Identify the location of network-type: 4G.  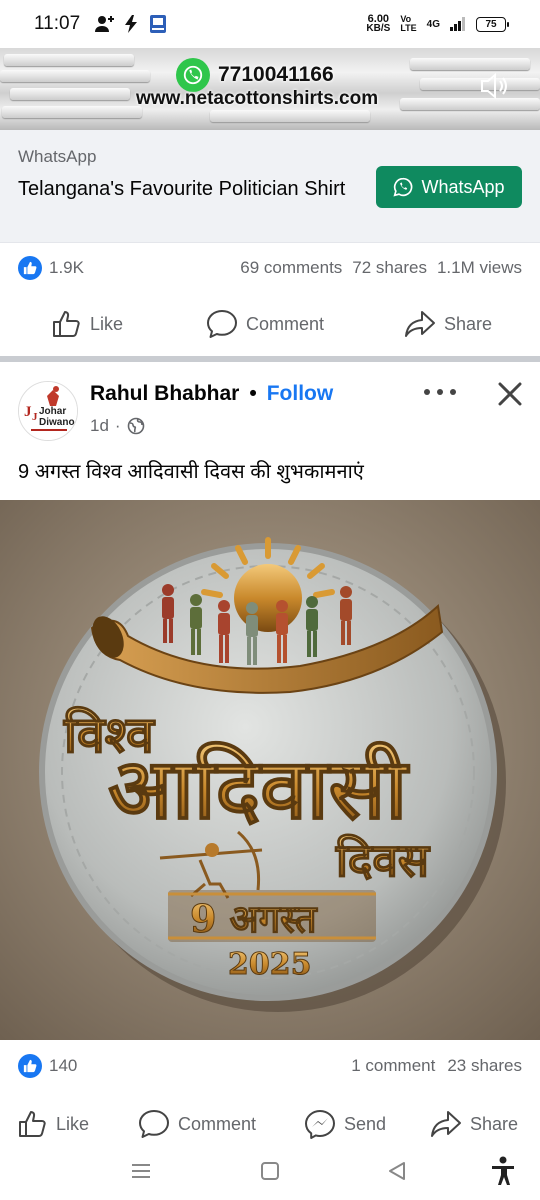
(433, 24).